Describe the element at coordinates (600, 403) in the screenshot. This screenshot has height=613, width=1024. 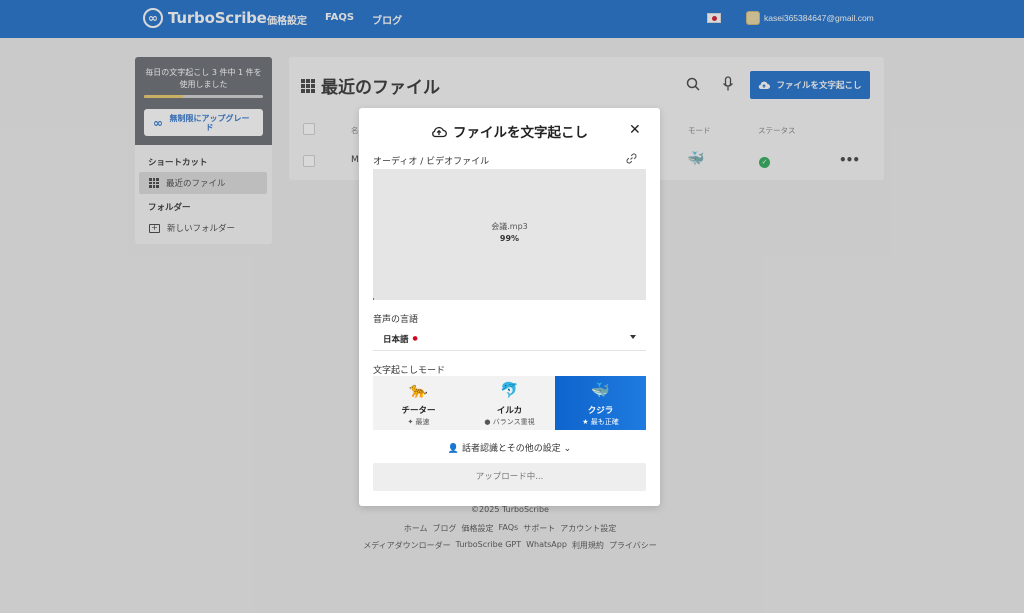
I see `mode-option-whale: 🐳 クジラ ★ 最も正確` at that location.